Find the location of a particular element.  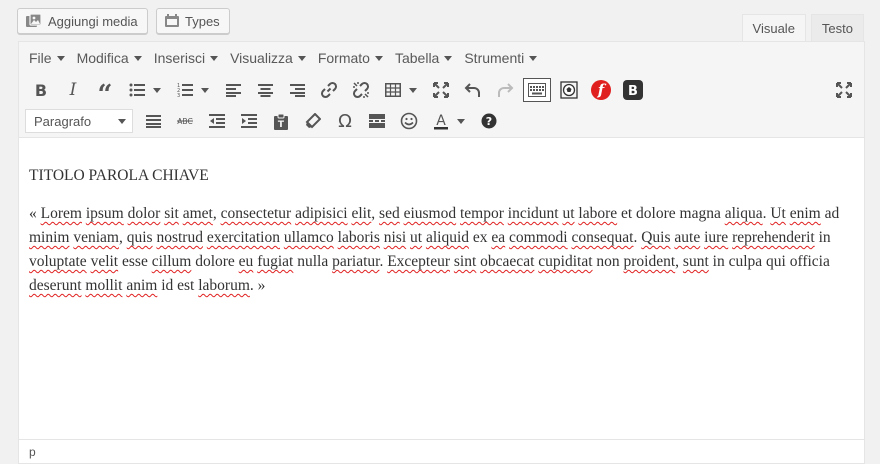

element-path: p is located at coordinates (32, 452).